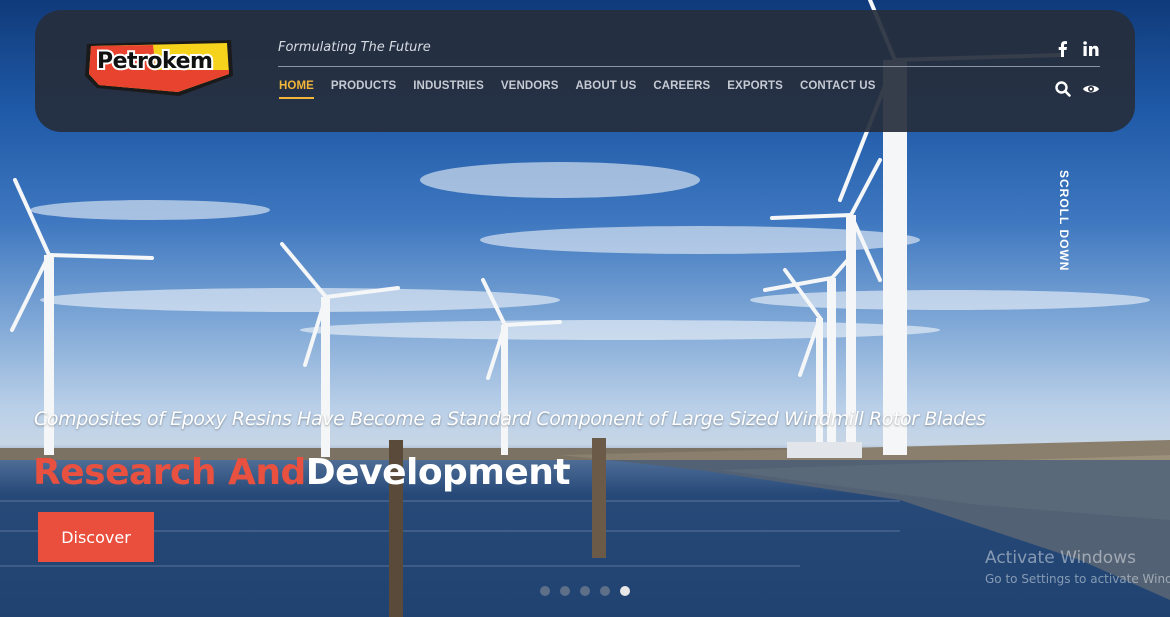  What do you see at coordinates (1077, 579) in the screenshot?
I see `activate-windows-subtitle: Go to Settings to activate Windows.` at bounding box center [1077, 579].